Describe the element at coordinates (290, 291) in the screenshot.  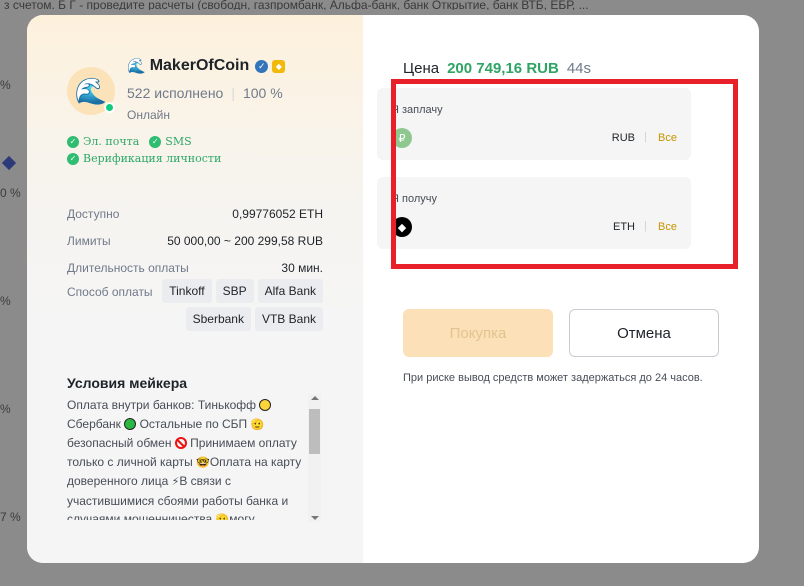
I see `payment-tag: Alfa Bank` at that location.